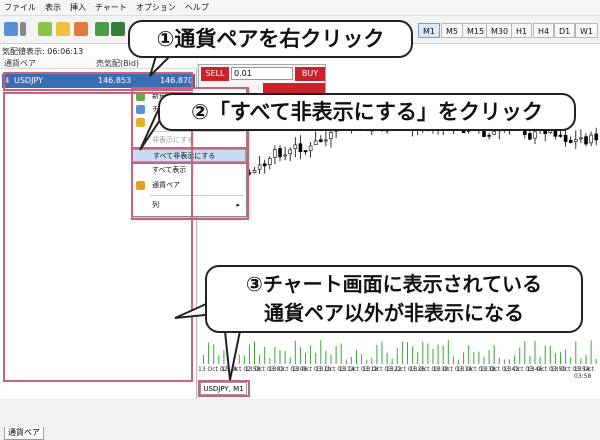 The height and width of the screenshot is (440, 600). What do you see at coordinates (7, 80) in the screenshot?
I see `down-arrow-icon: ⬇` at bounding box center [7, 80].